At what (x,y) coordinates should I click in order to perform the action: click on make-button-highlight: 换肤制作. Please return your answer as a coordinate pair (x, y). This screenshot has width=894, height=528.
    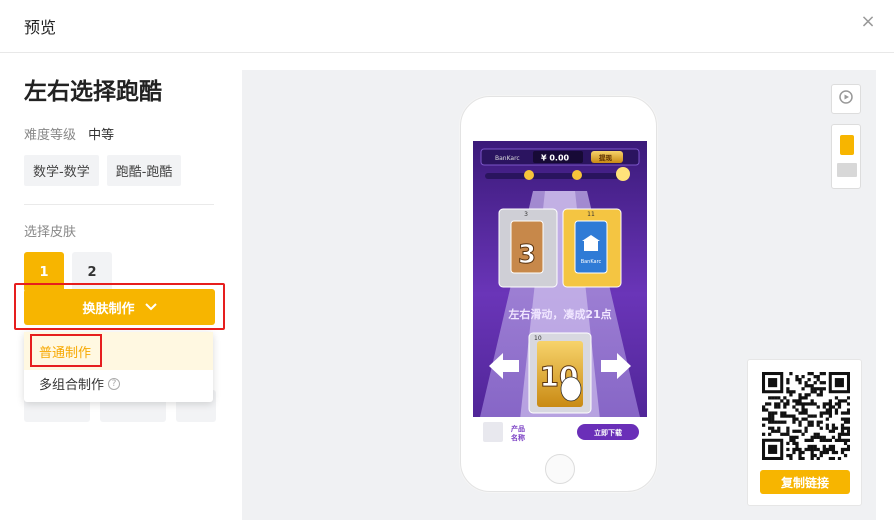
    Looking at the image, I should click on (119, 306).